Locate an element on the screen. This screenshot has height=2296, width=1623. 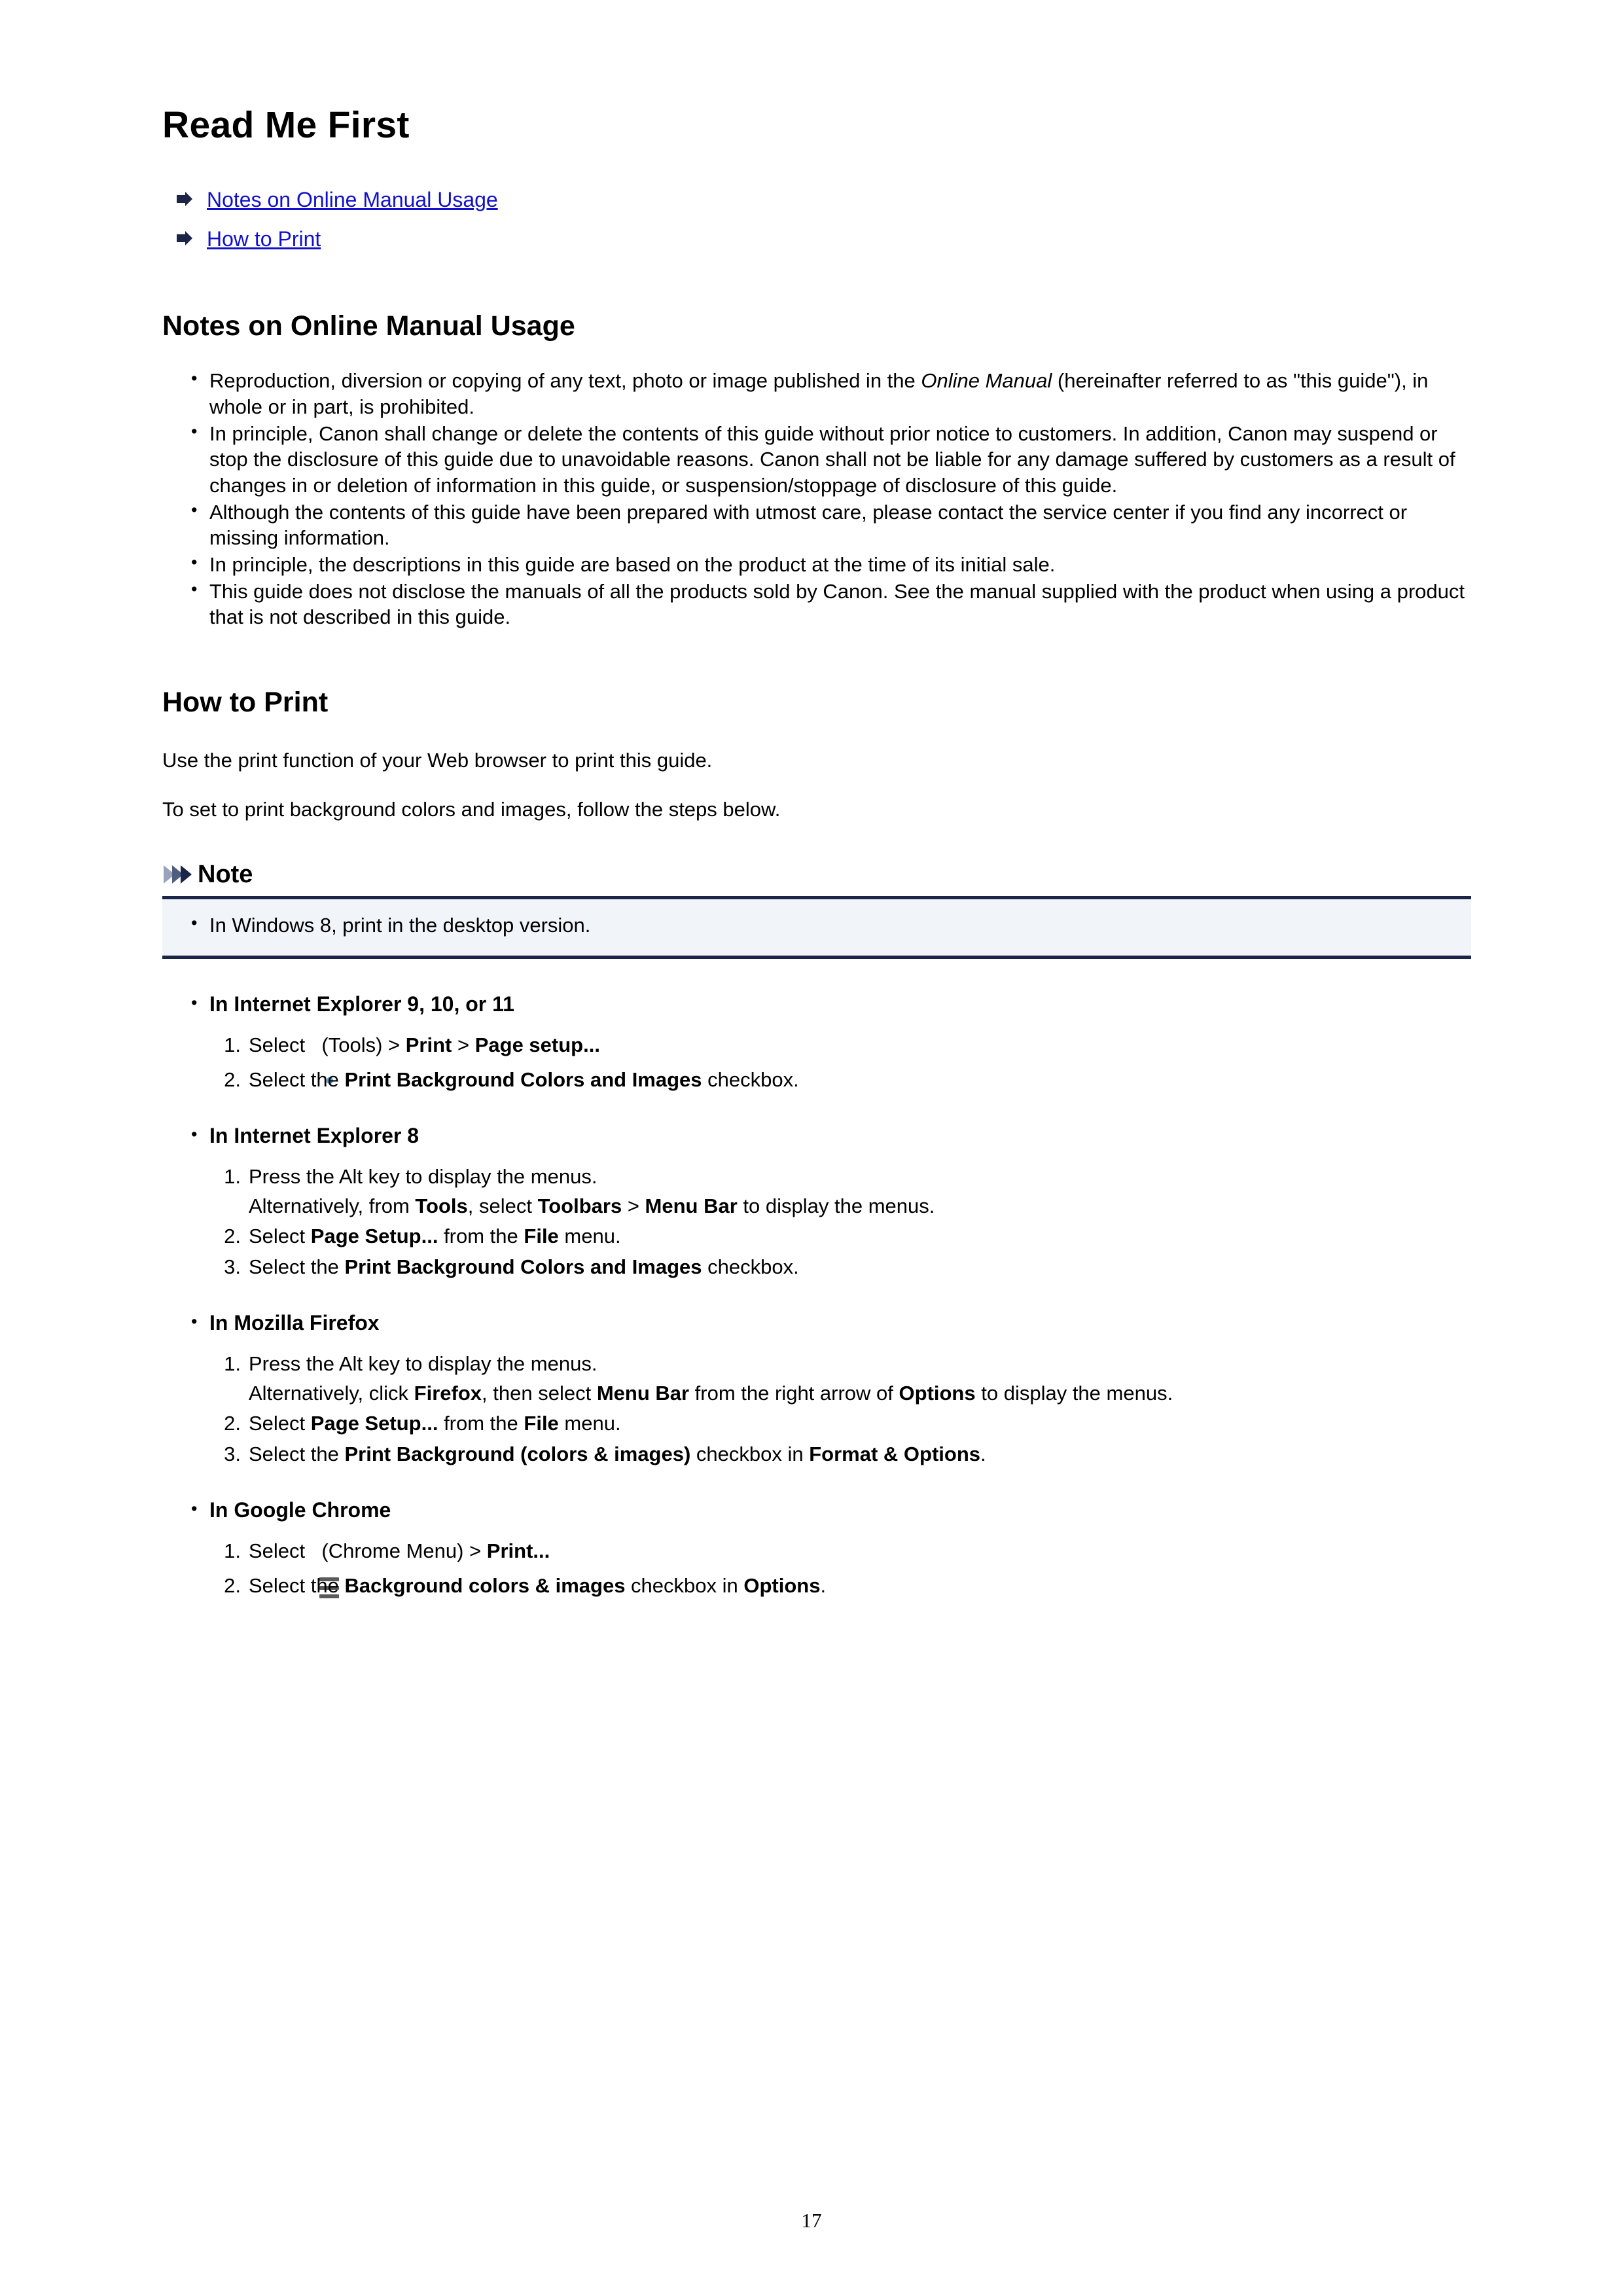
browser-name: In Google Chrome is located at coordinates (300, 1510).